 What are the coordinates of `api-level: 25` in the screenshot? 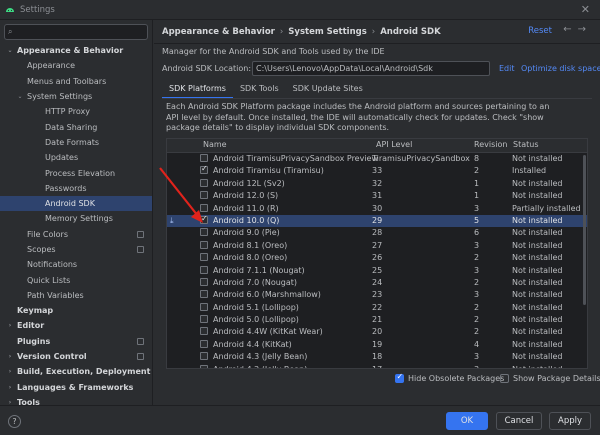 It's located at (377, 270).